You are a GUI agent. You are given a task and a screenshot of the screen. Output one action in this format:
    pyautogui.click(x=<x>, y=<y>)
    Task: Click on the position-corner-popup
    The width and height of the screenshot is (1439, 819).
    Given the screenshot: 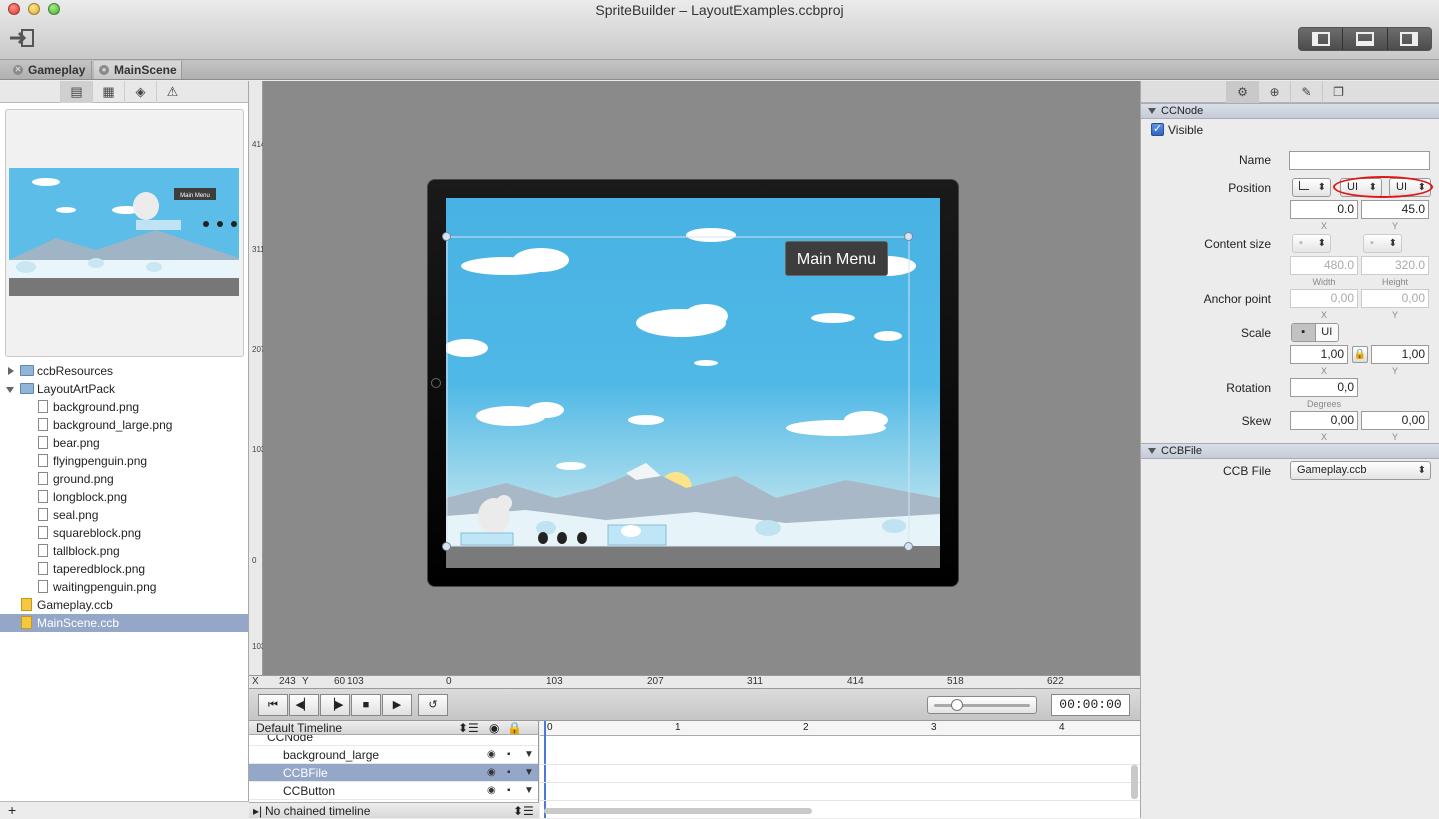 What is the action you would take?
    pyautogui.click(x=1311, y=187)
    